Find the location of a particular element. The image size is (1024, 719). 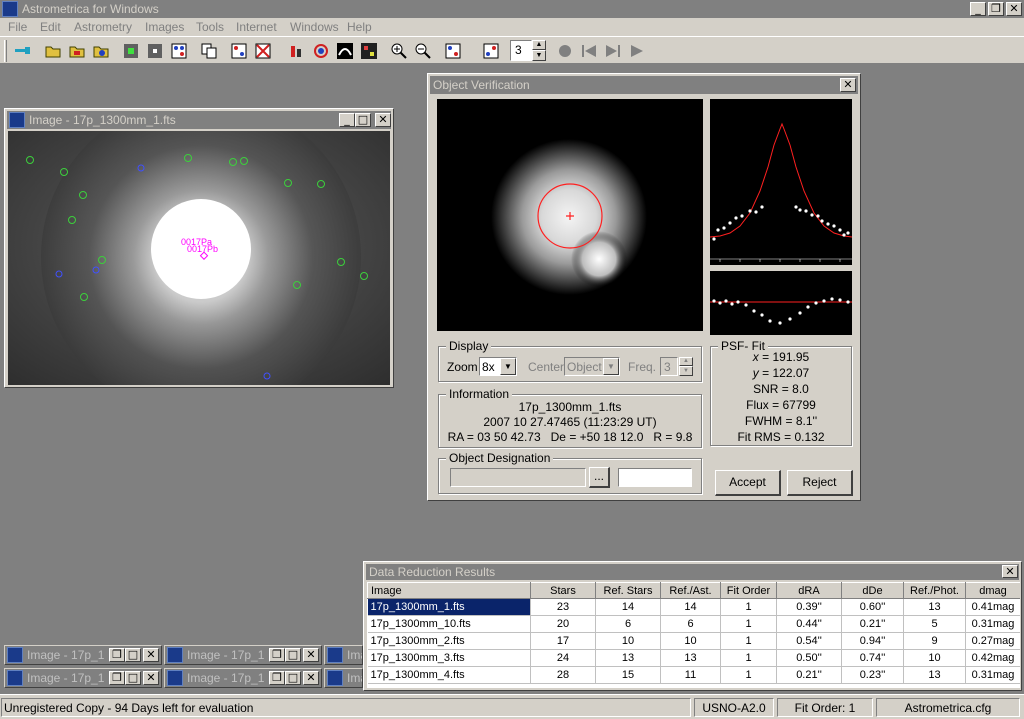

key-icon is located at coordinates (23, 51).